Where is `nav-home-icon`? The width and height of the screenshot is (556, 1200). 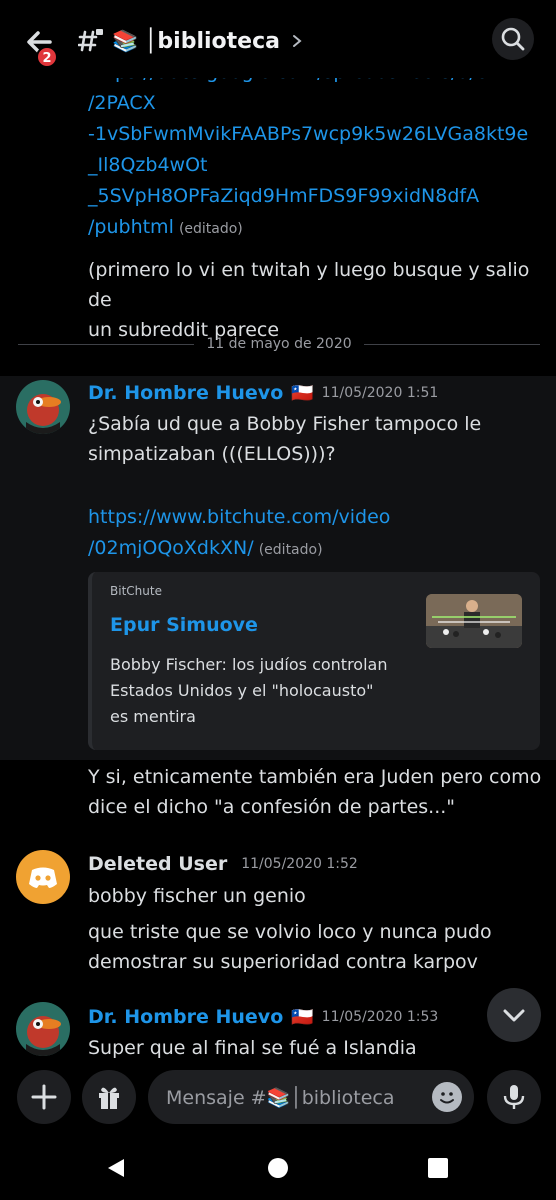
nav-home-icon is located at coordinates (278, 1168).